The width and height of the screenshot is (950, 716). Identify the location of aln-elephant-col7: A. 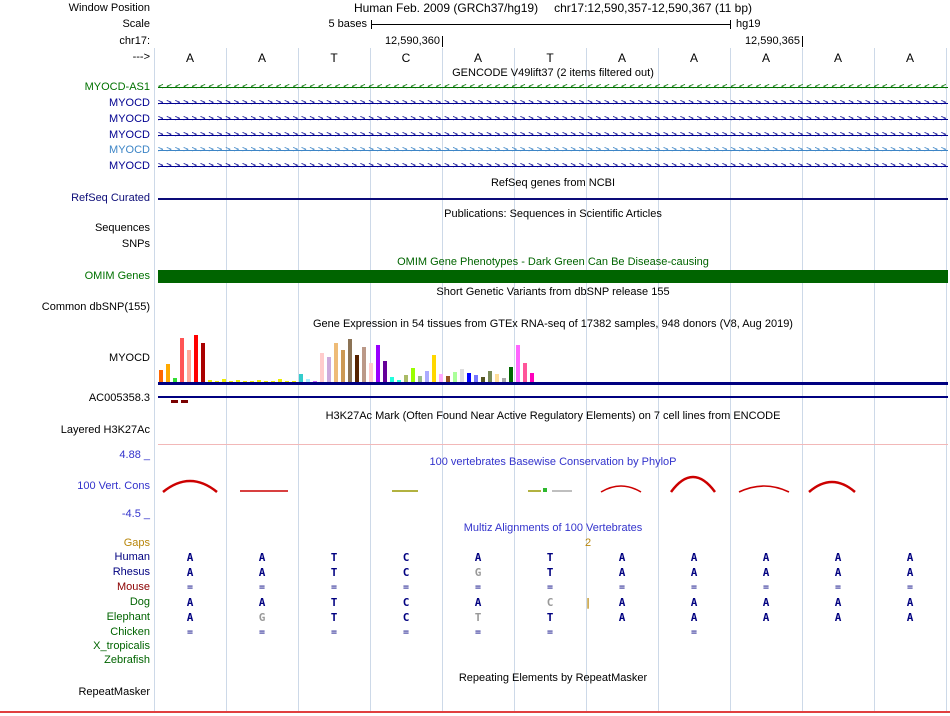
(622, 617).